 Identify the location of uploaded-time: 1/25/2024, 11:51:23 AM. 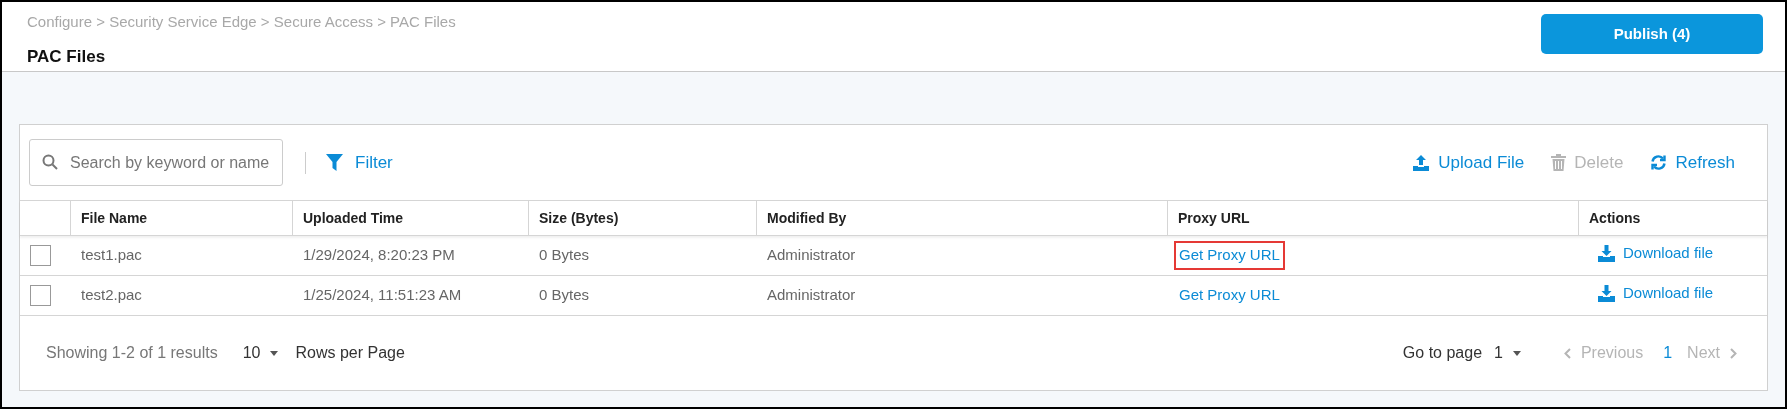
(382, 295).